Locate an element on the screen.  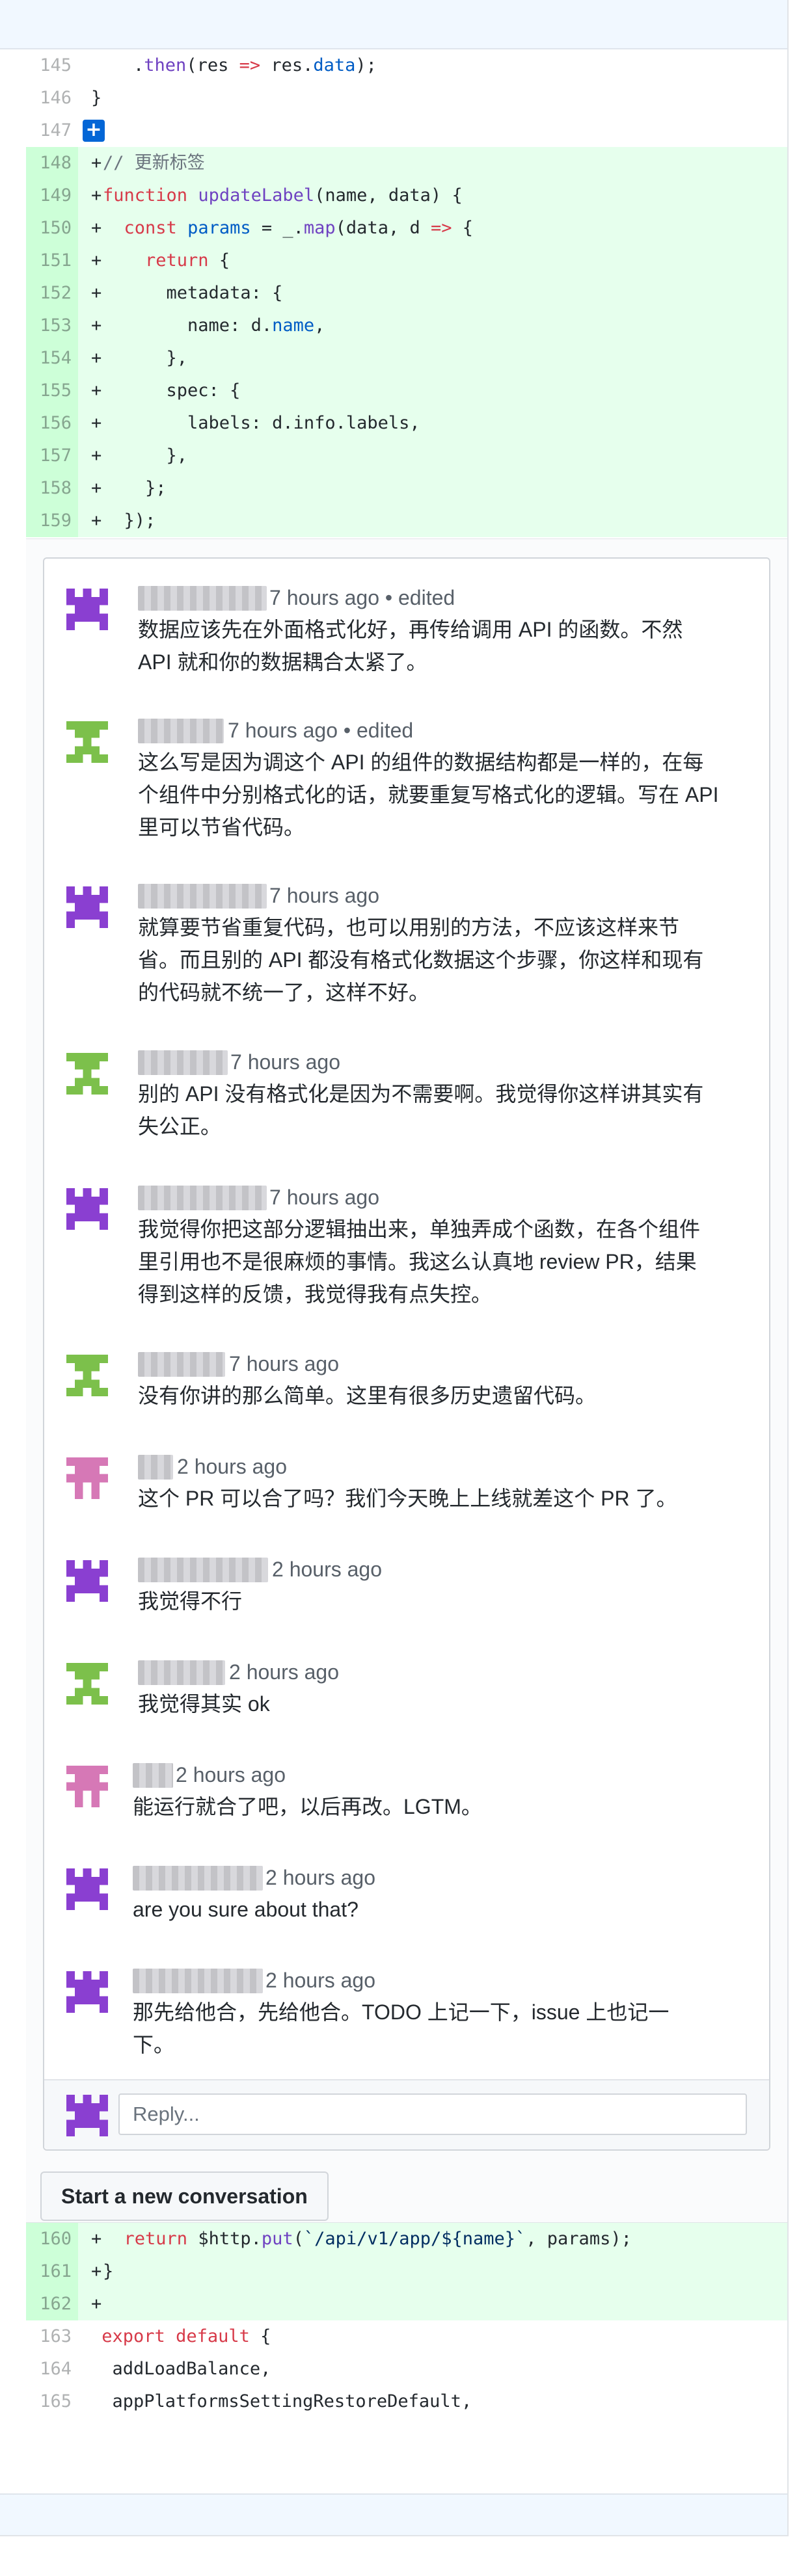
comment-line: 数据应该先在外面格式化好，再传给调用 API 的函数。不然 is located at coordinates (410, 629).